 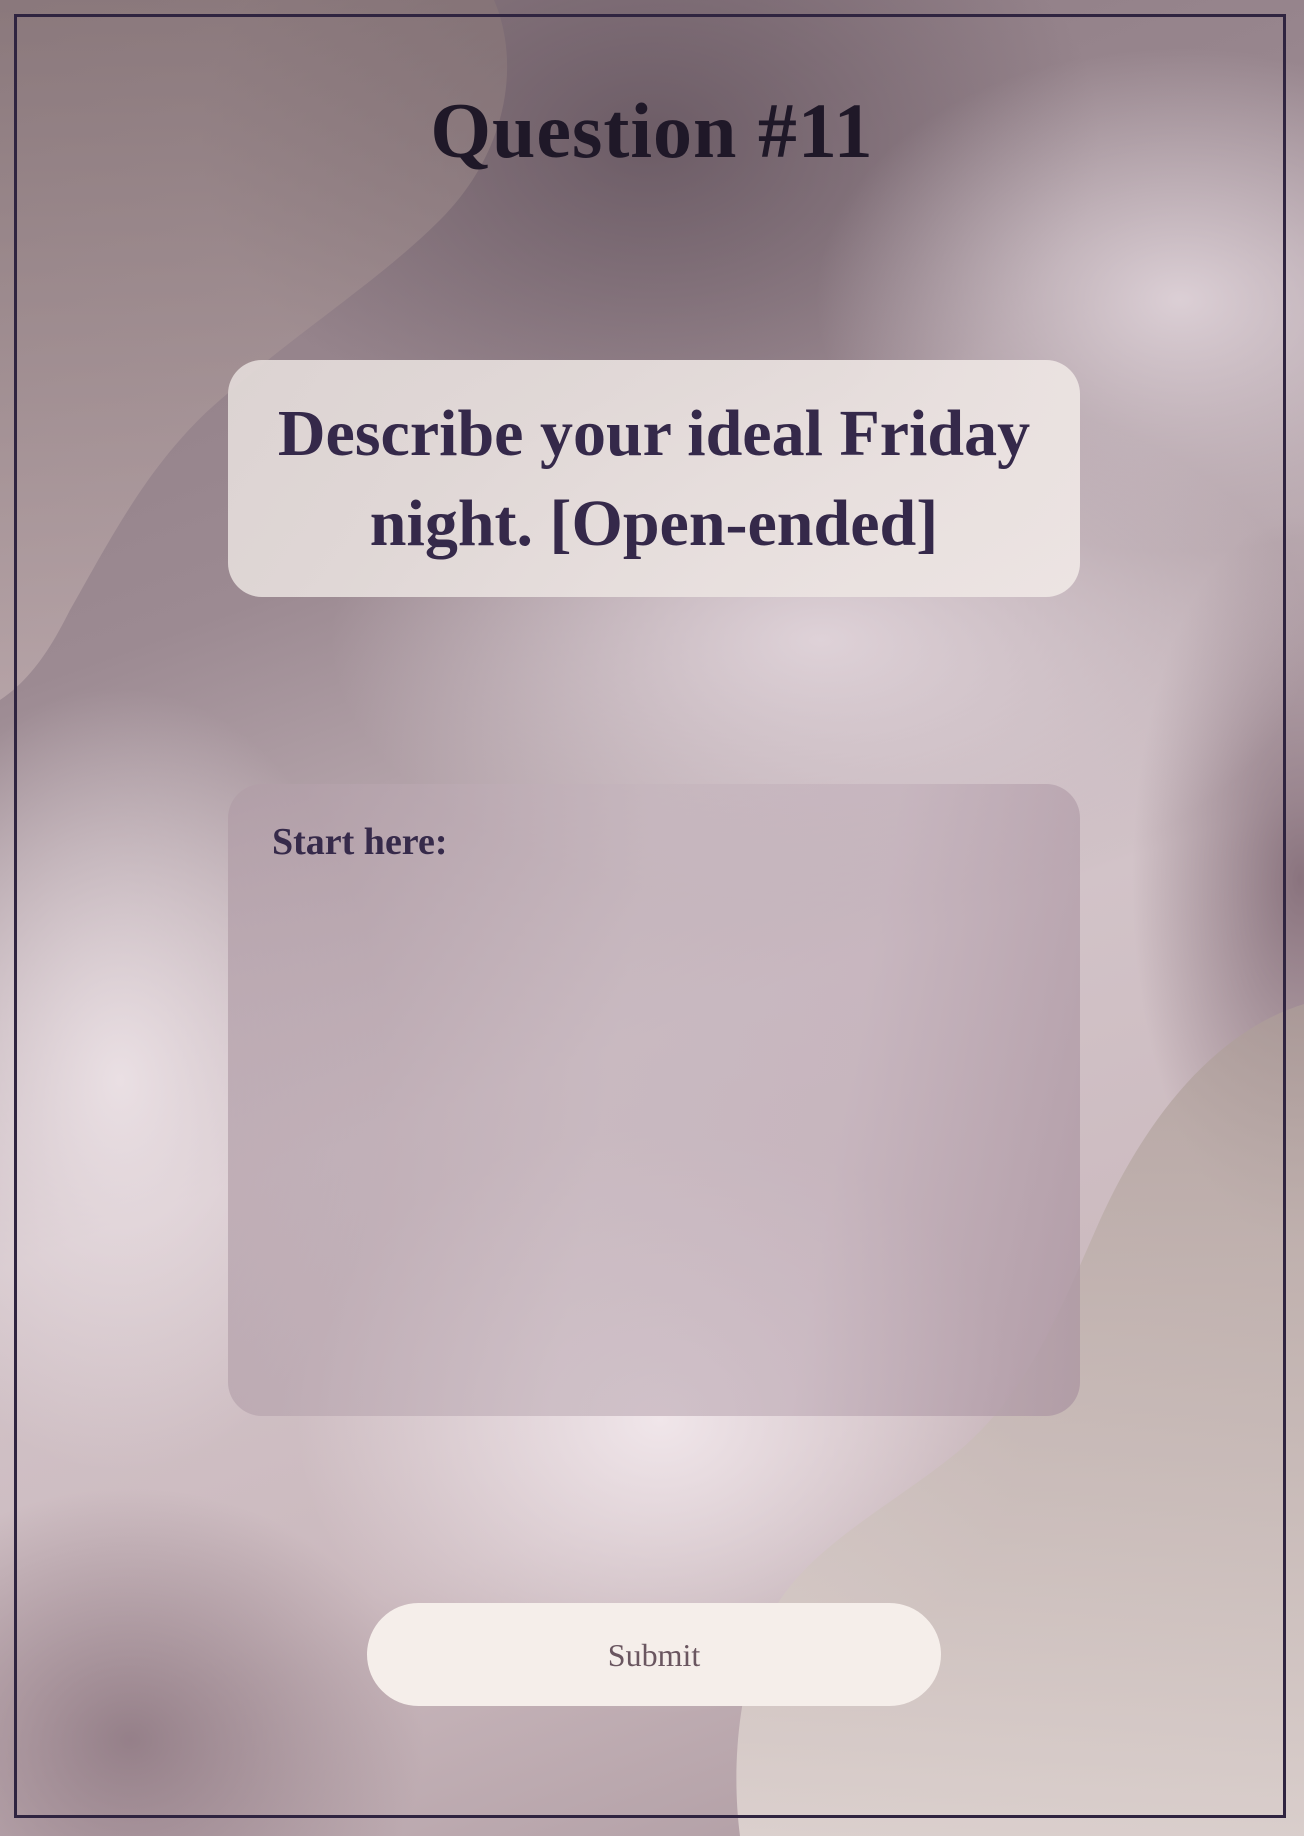 What do you see at coordinates (360, 842) in the screenshot?
I see `answer-label: Start here:` at bounding box center [360, 842].